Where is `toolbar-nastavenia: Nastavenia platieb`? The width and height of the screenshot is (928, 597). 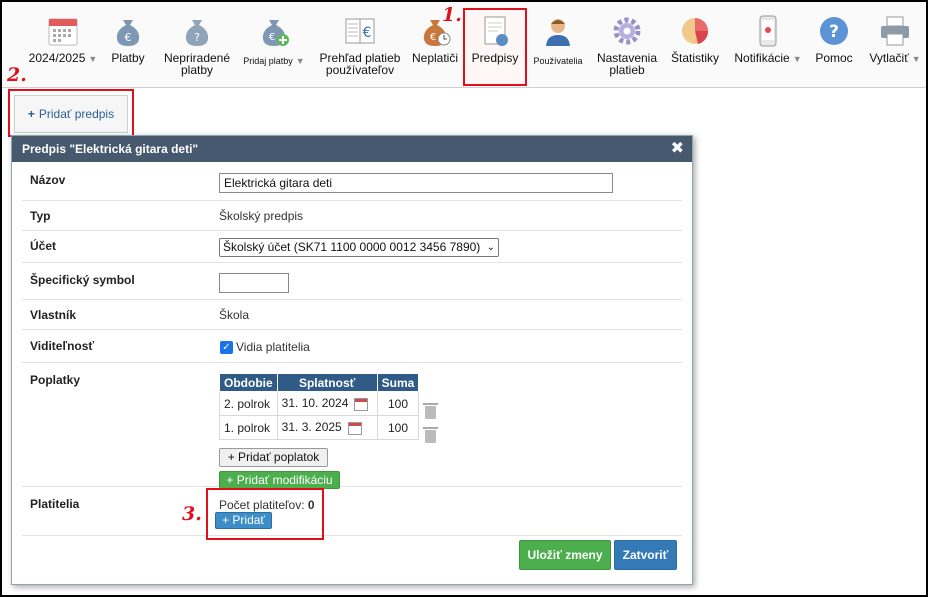 toolbar-nastavenia: Nastavenia platieb is located at coordinates (627, 49).